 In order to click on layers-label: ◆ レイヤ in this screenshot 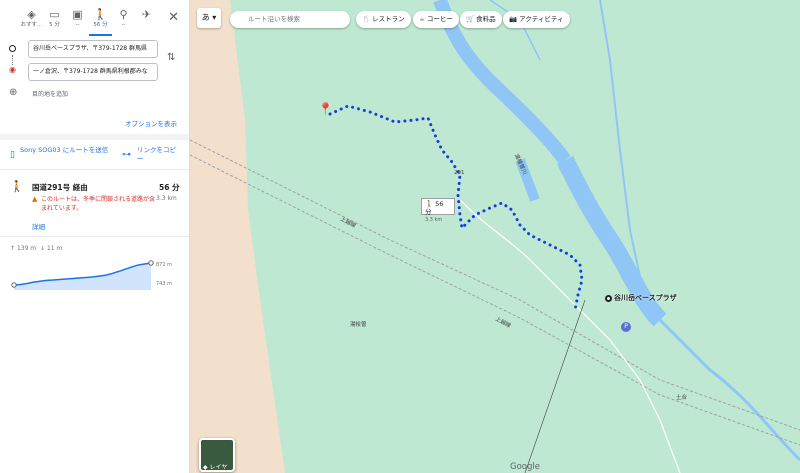, I will do `click(215, 467)`.